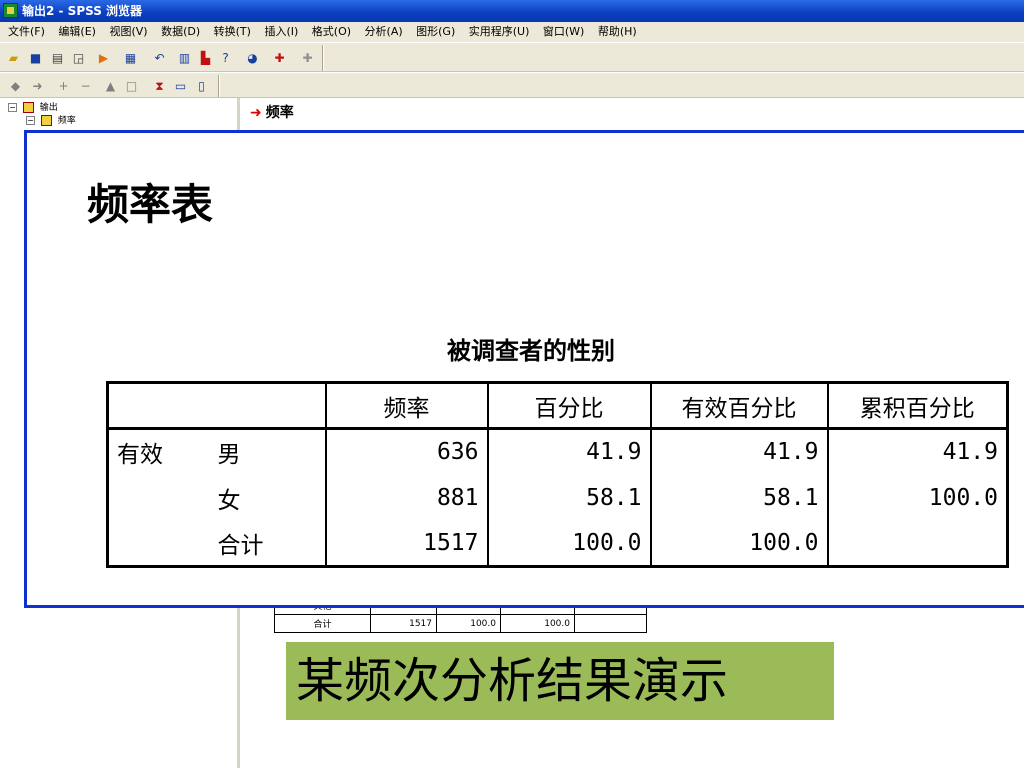 The height and width of the screenshot is (768, 1024). Describe the element at coordinates (110, 86) in the screenshot. I see `show-icon: ▲` at that location.